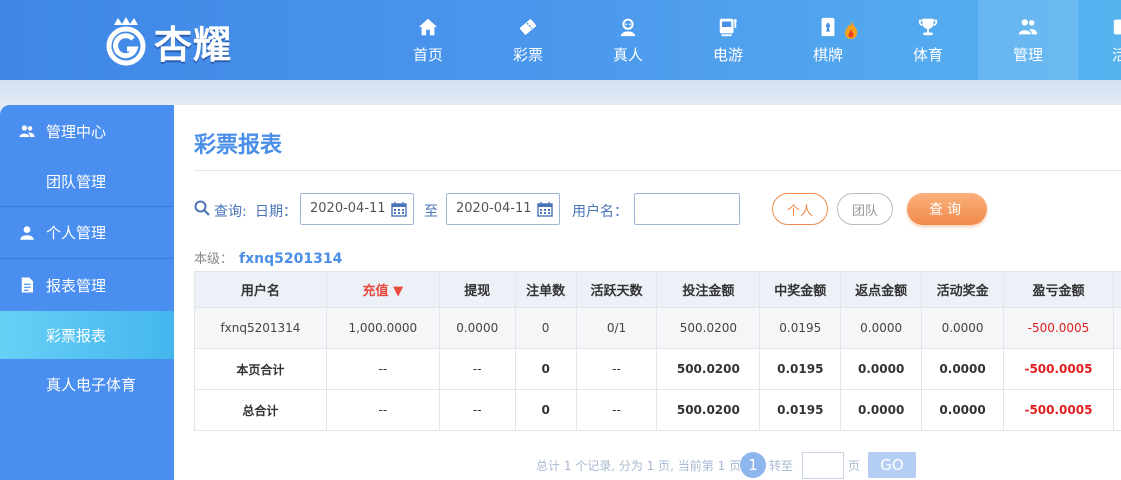 The image size is (1121, 480). I want to click on brand-name: 杏耀, so click(193, 44).